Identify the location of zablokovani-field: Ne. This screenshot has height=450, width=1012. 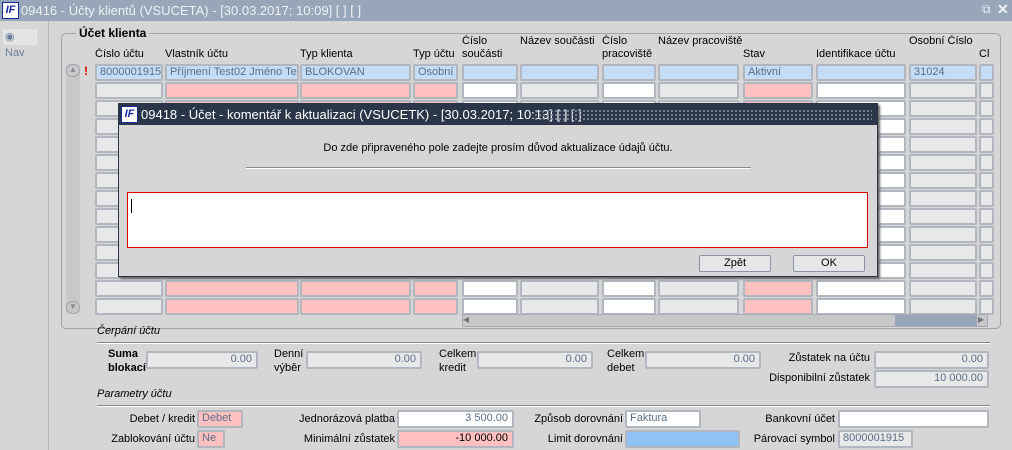
(211, 439).